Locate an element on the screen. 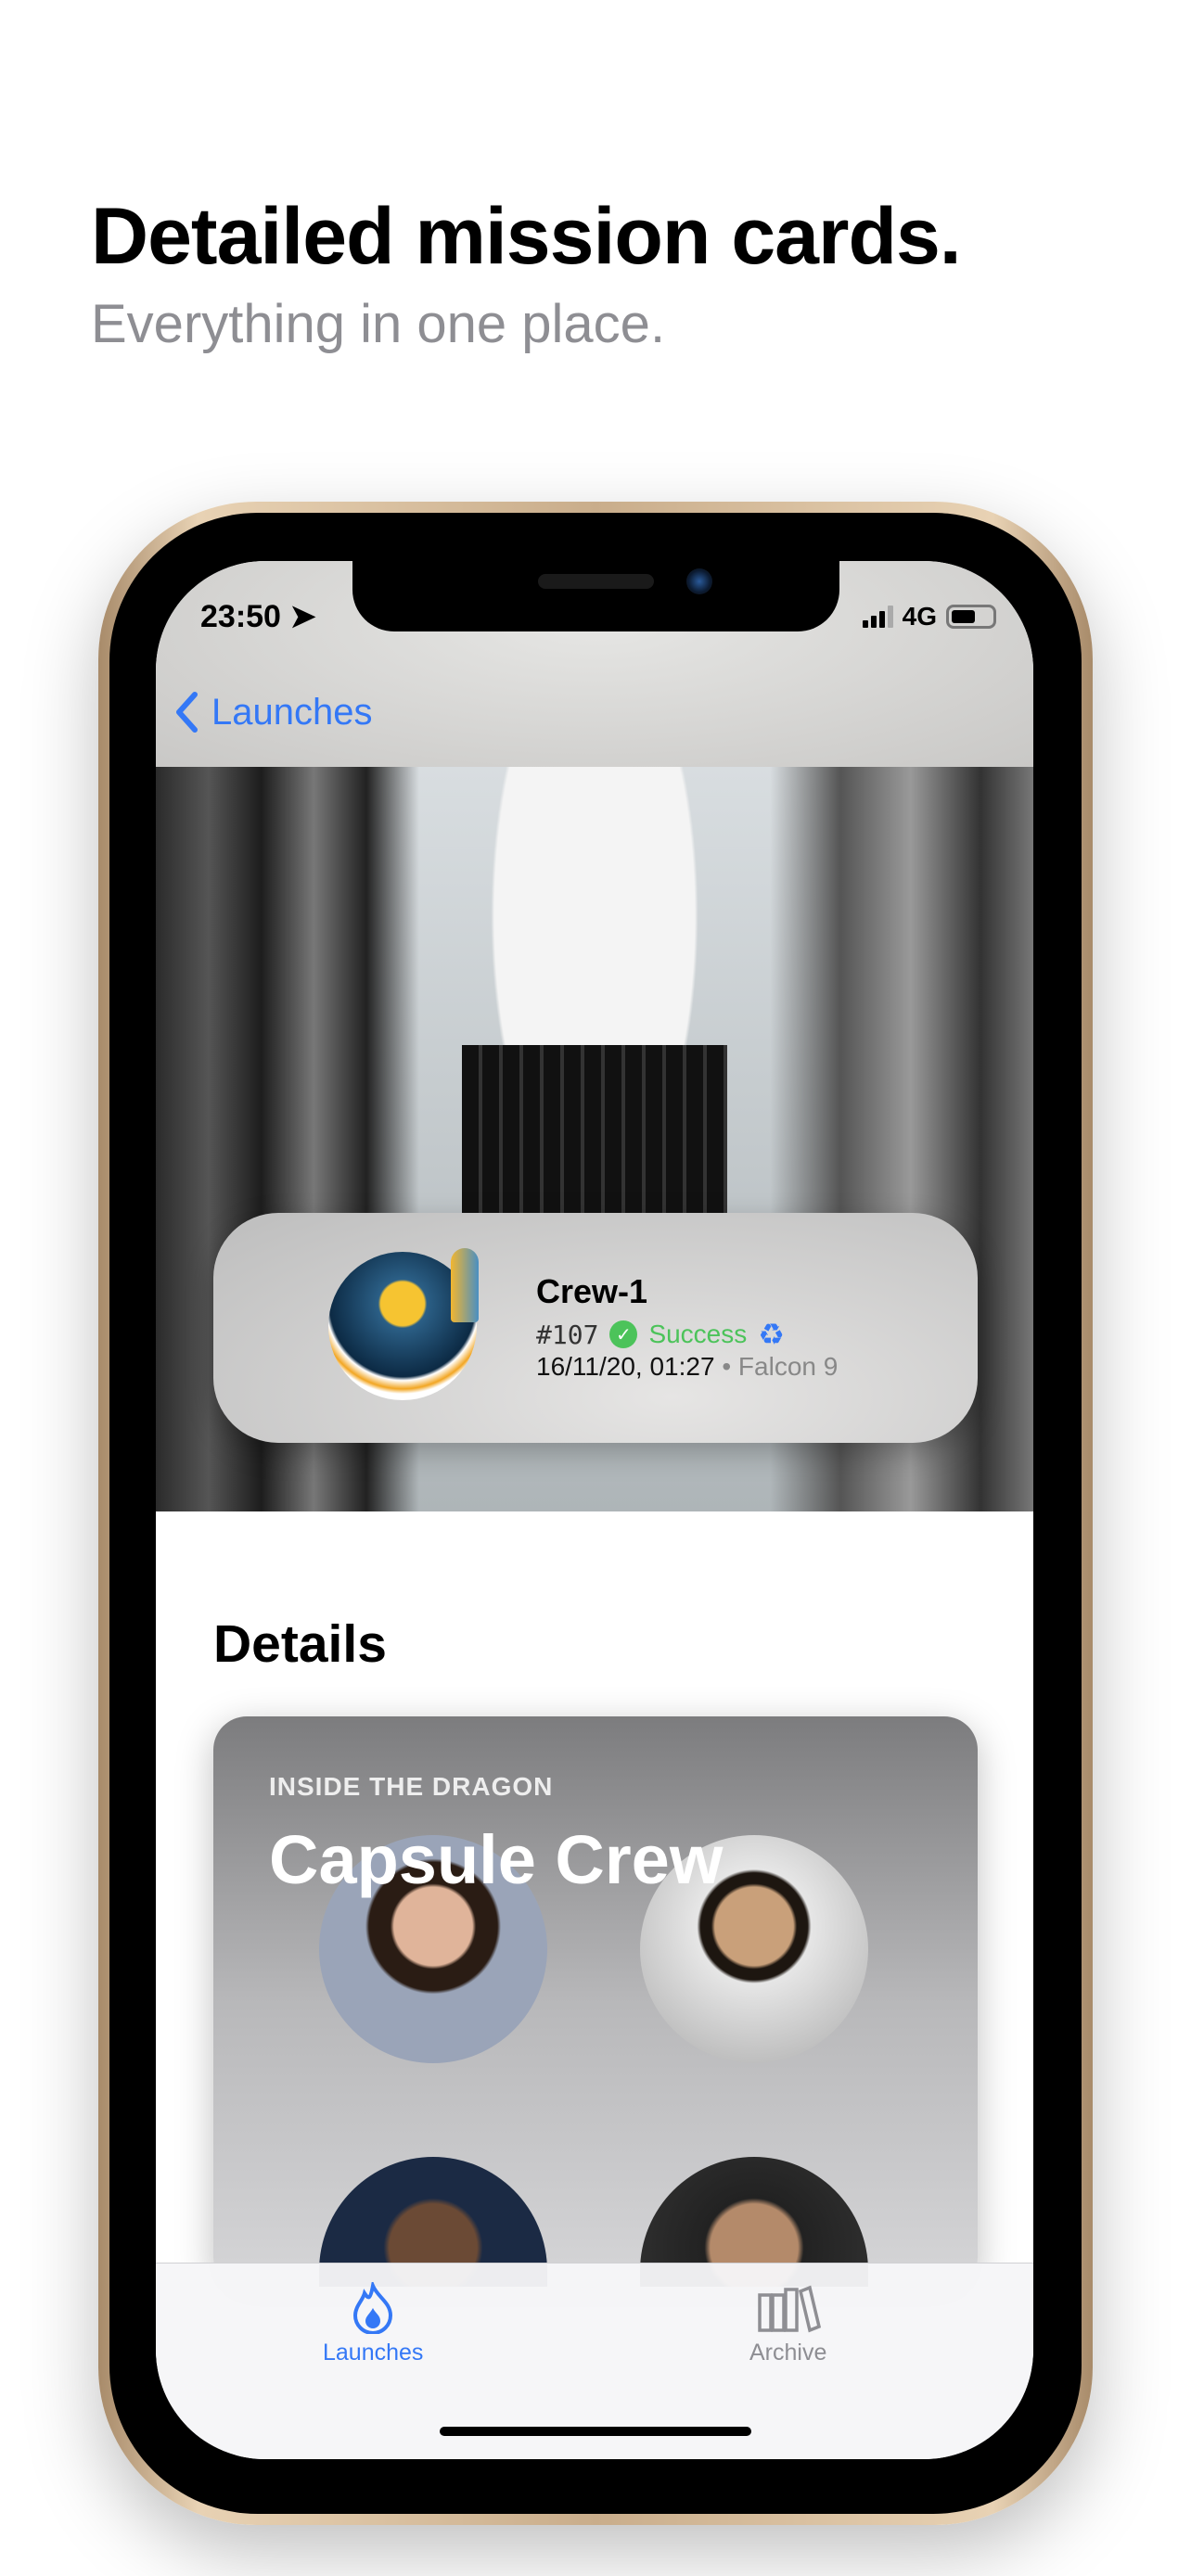 The height and width of the screenshot is (2576, 1191). location-arrow-icon: ➤ is located at coordinates (302, 616).